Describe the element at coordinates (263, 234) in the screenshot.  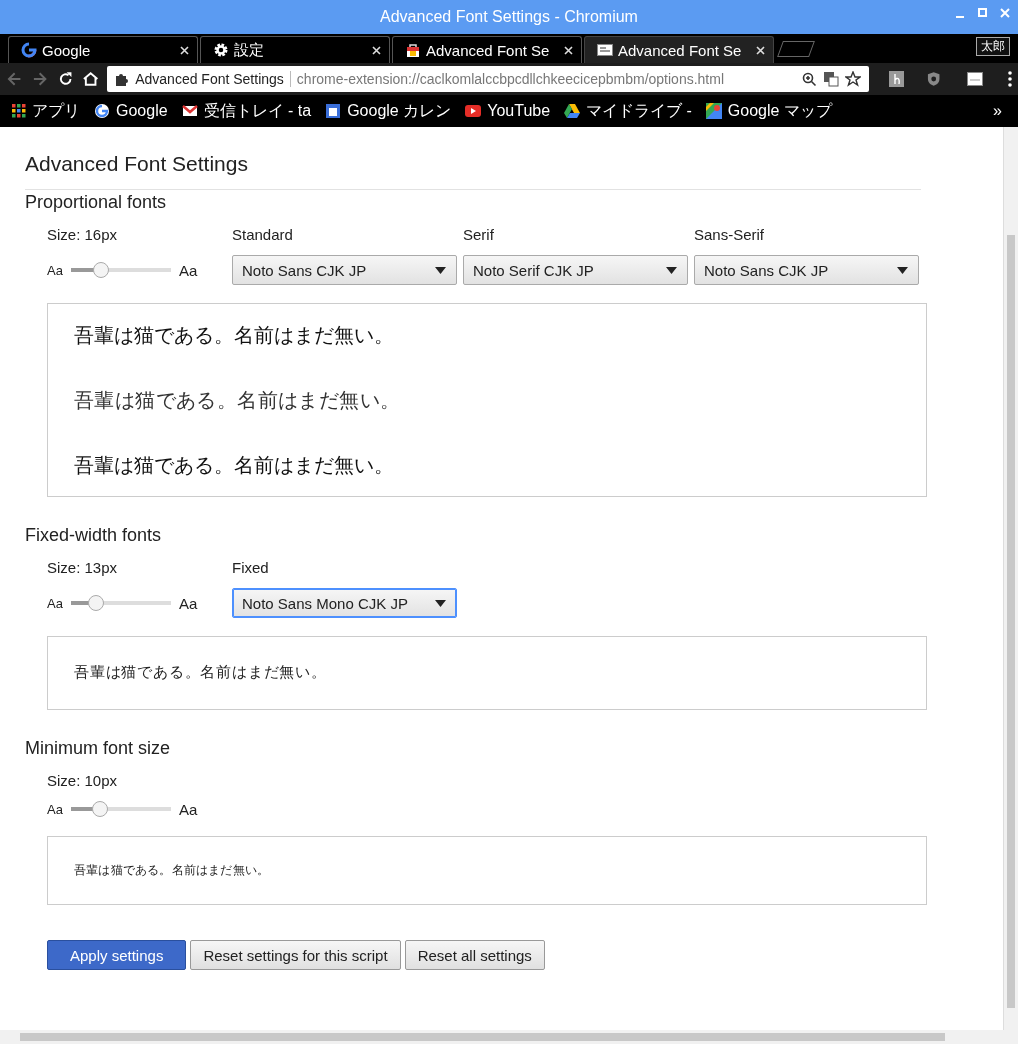
I see `select-label: Standard` at that location.